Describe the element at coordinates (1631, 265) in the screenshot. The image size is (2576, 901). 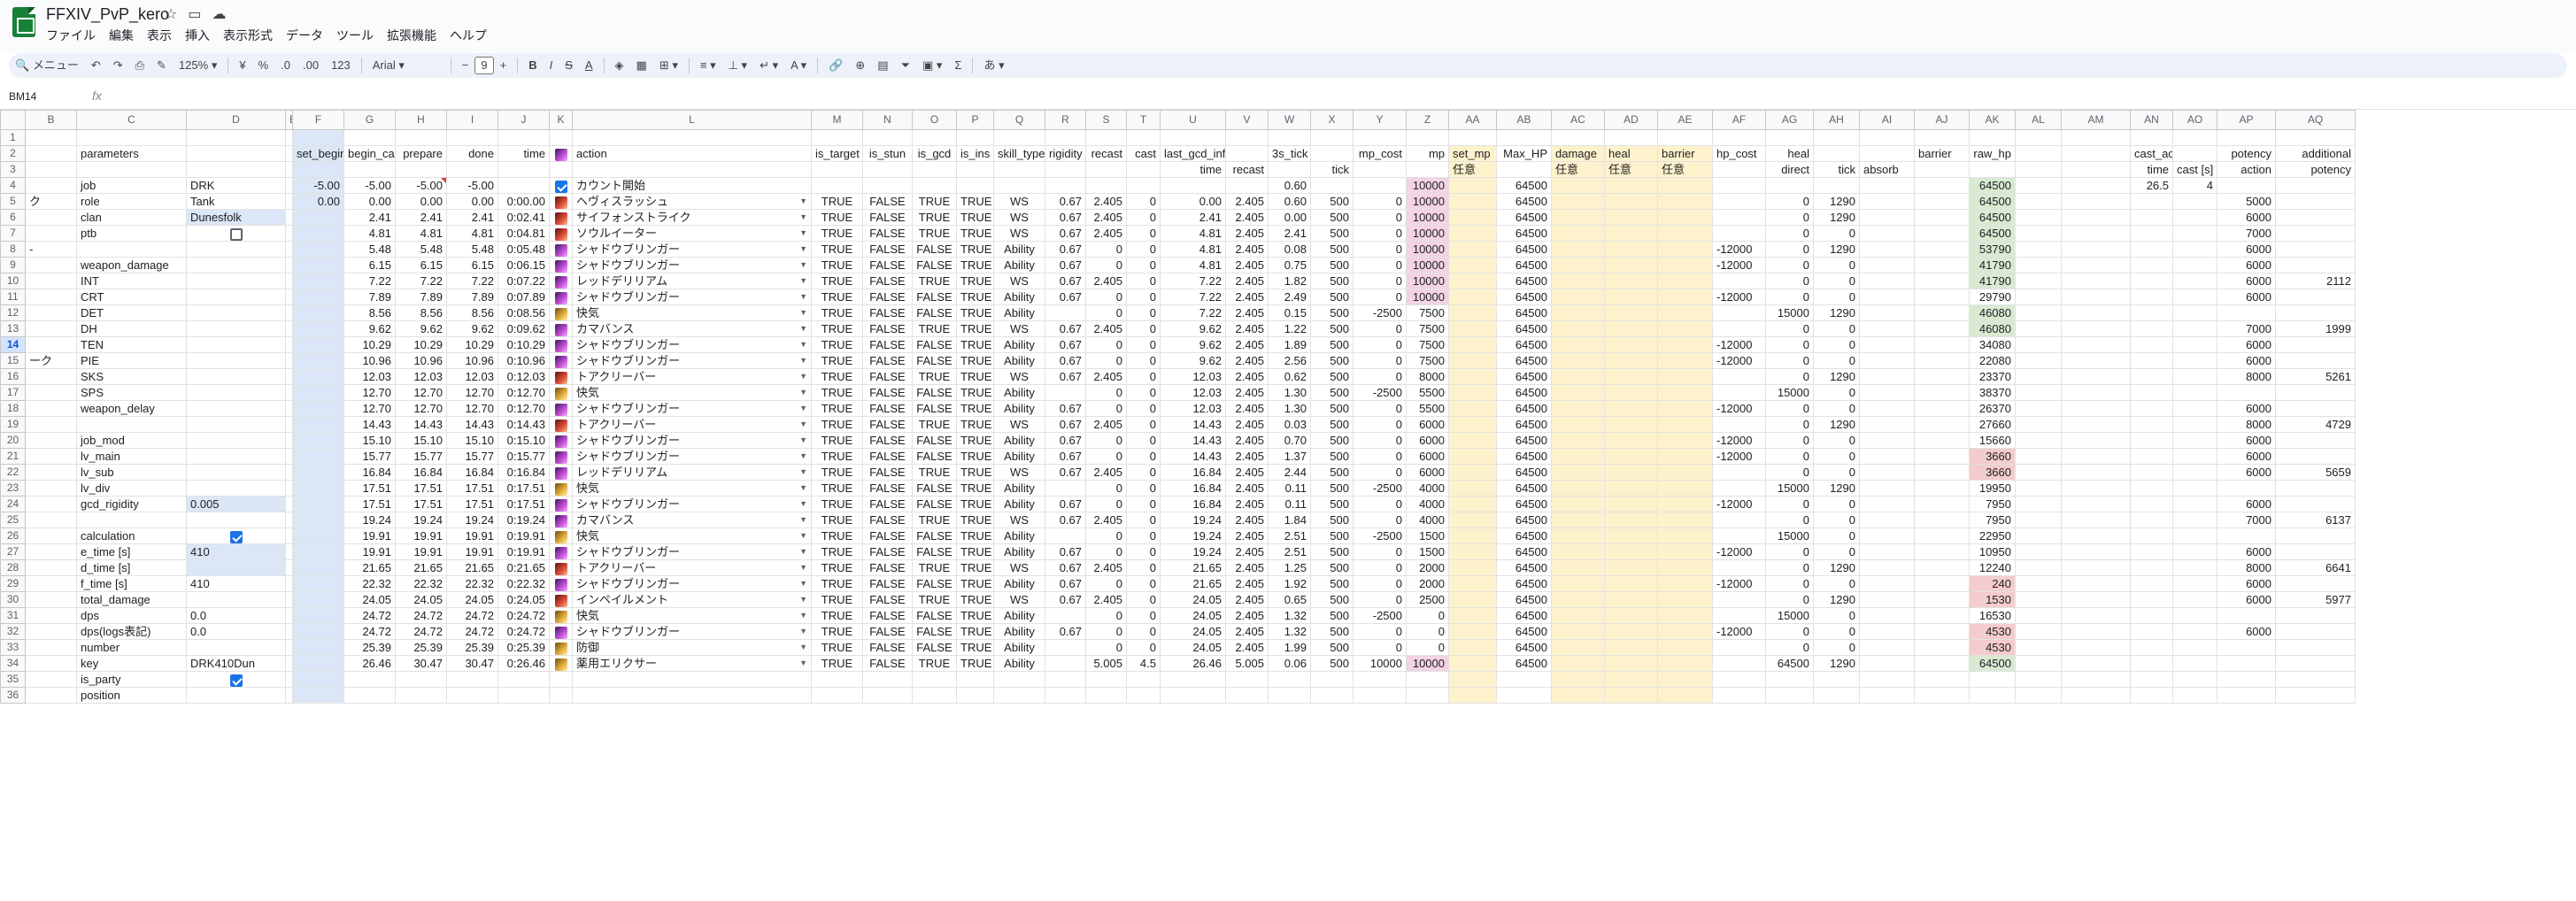
I see `cell-AD9` at that location.